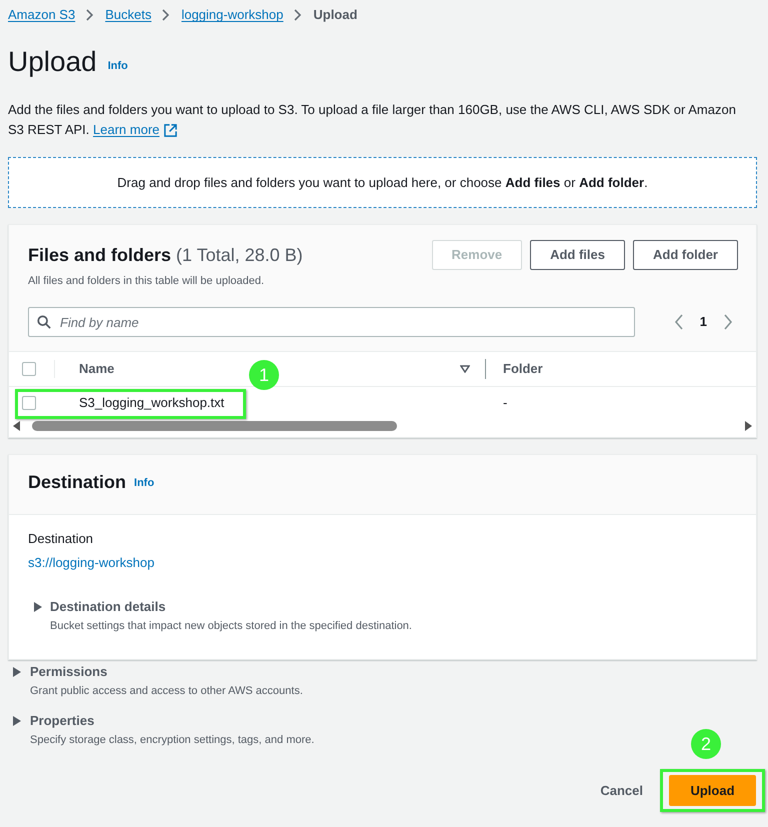  What do you see at coordinates (52, 62) in the screenshot?
I see `page-title: Upload` at bounding box center [52, 62].